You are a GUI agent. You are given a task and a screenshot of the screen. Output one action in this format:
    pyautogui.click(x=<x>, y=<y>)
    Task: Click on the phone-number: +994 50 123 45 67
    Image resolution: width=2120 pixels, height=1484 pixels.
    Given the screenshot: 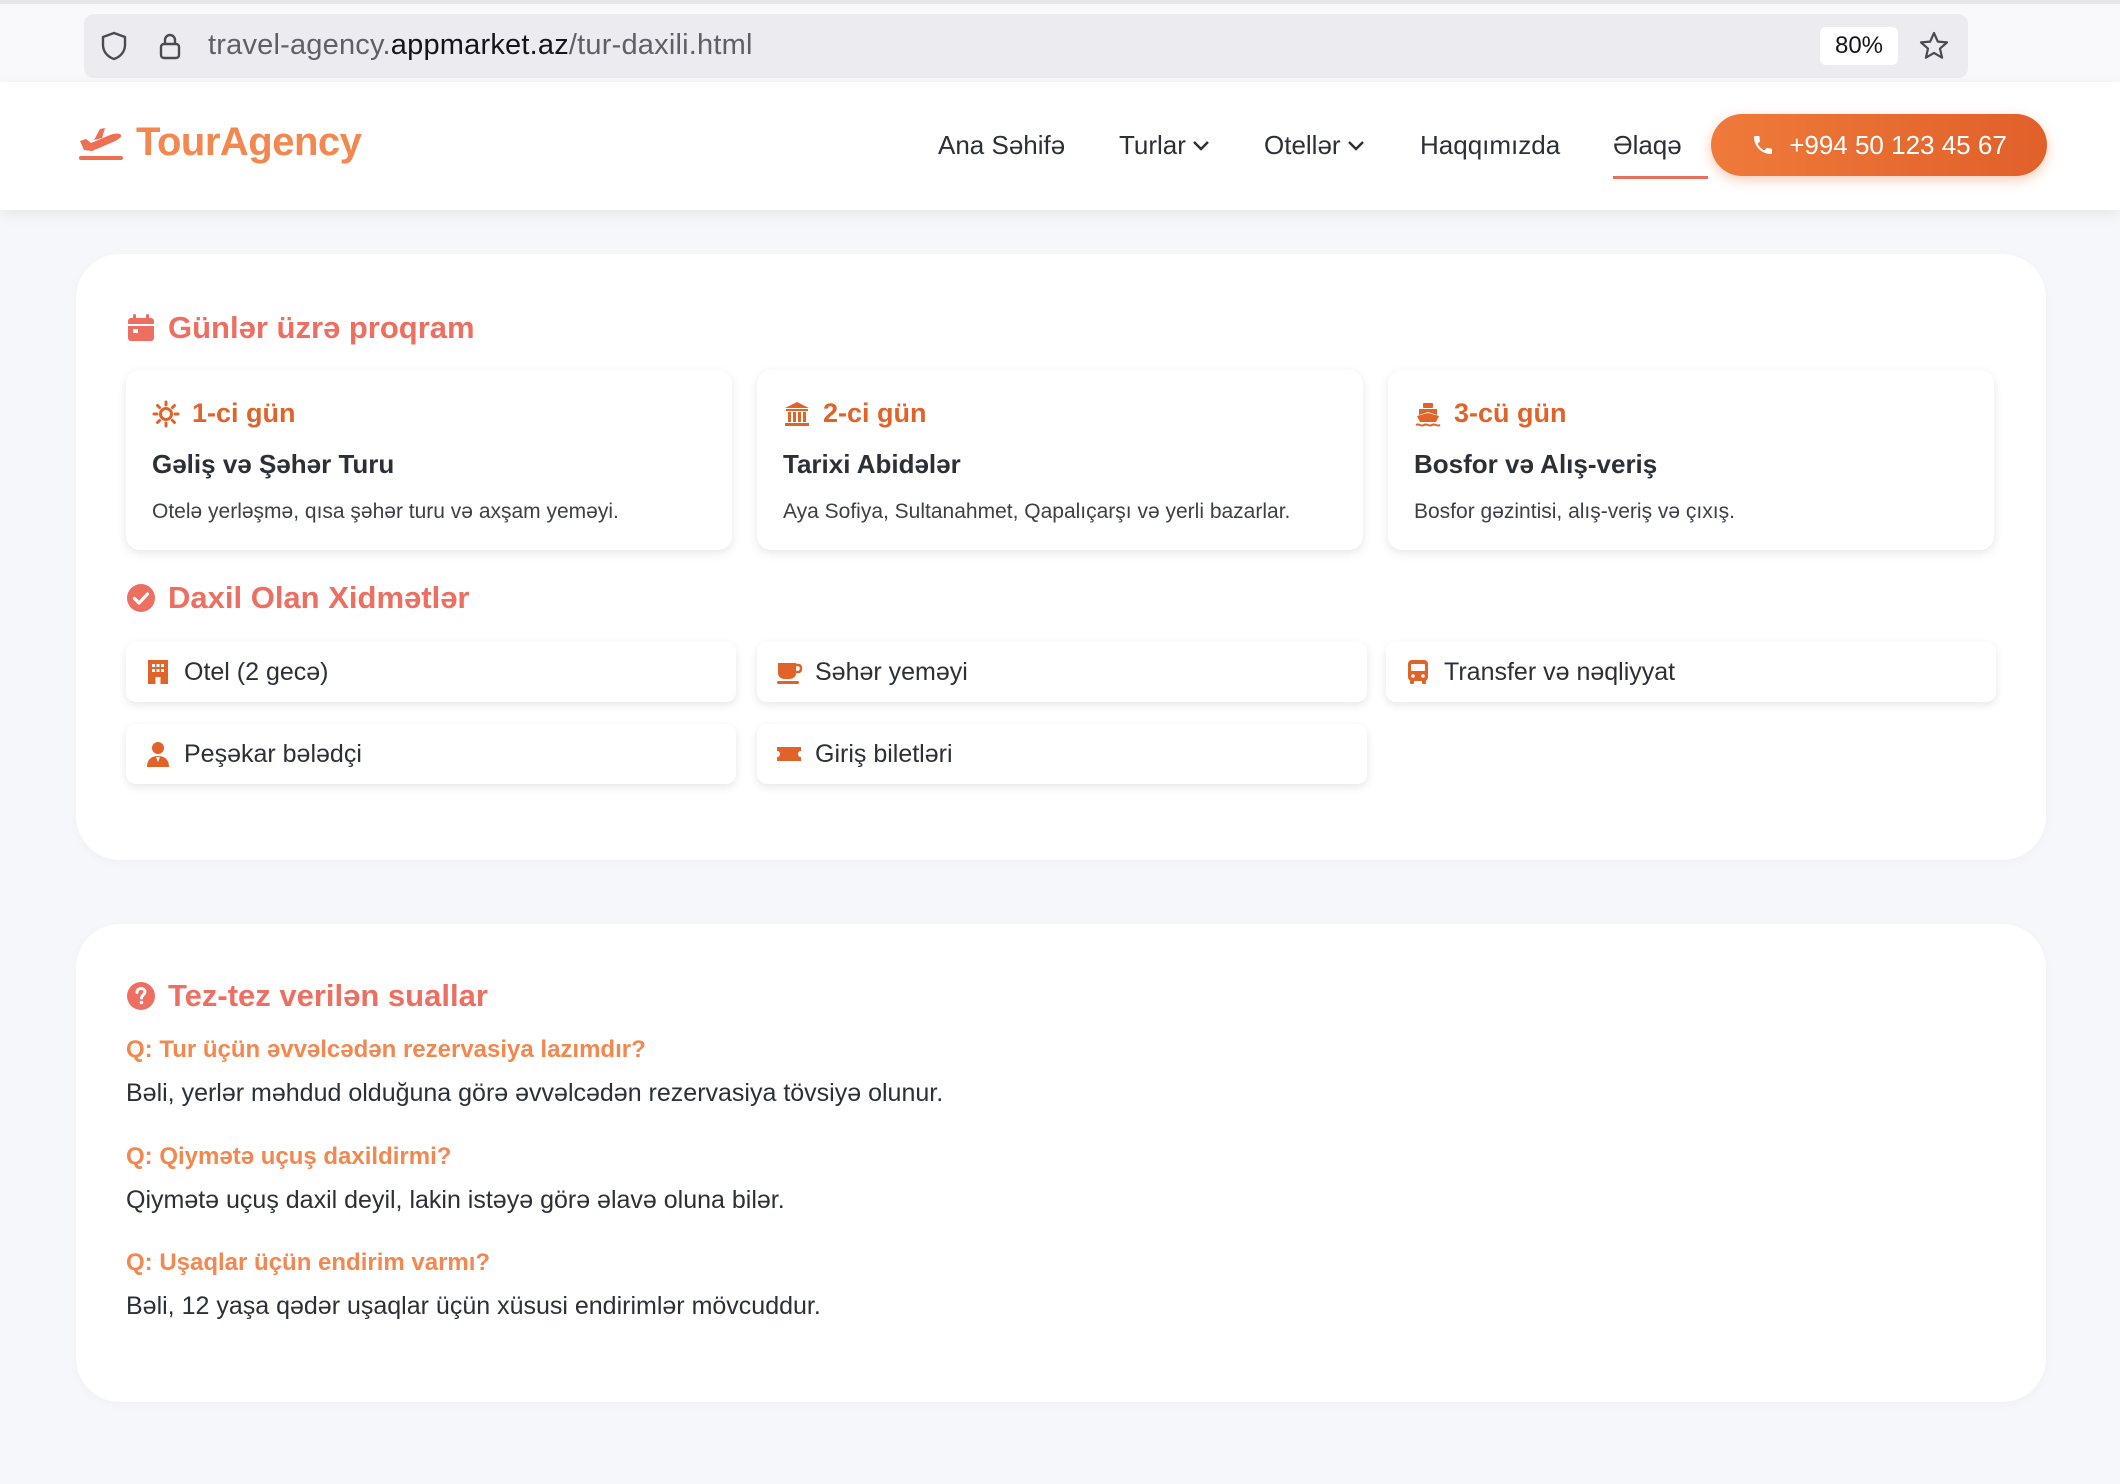 What is the action you would take?
    pyautogui.click(x=1898, y=144)
    